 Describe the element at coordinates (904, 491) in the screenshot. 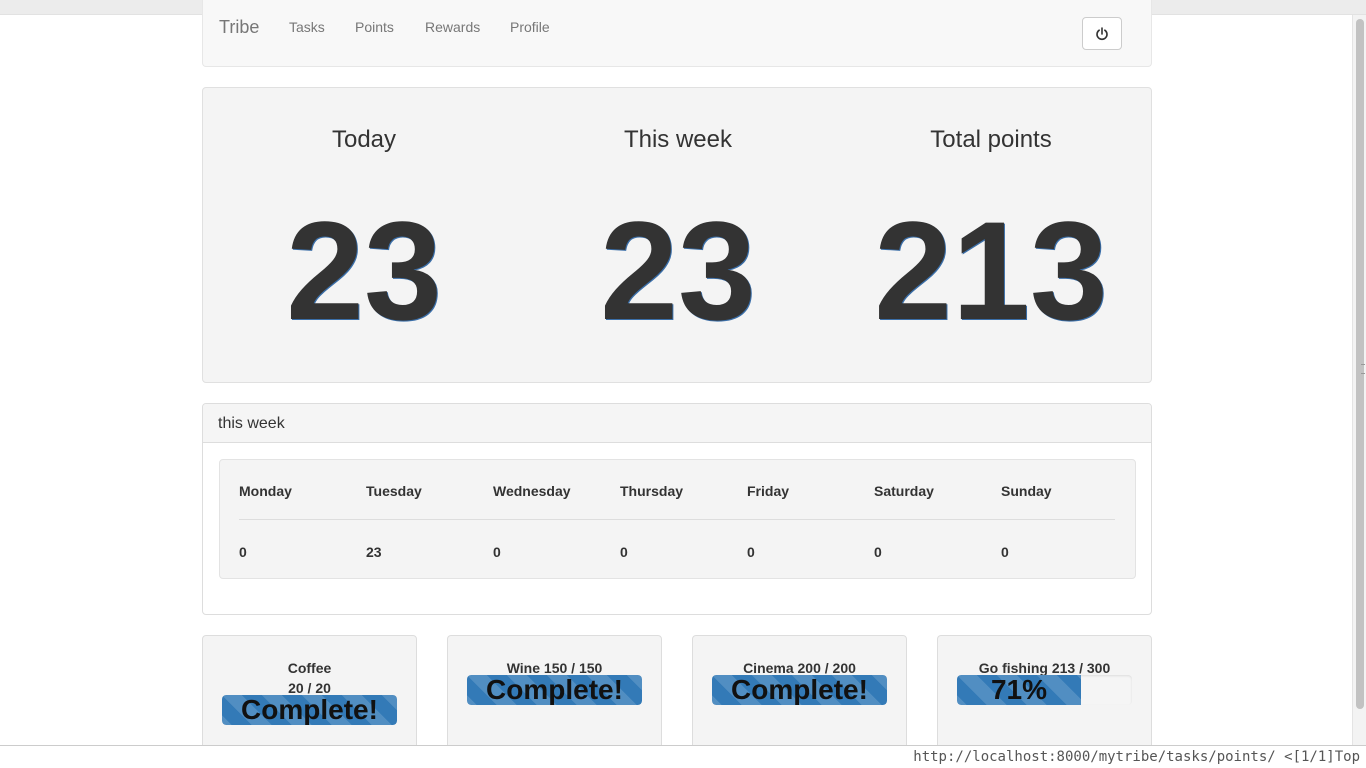

I see `day-header: Saturday` at that location.